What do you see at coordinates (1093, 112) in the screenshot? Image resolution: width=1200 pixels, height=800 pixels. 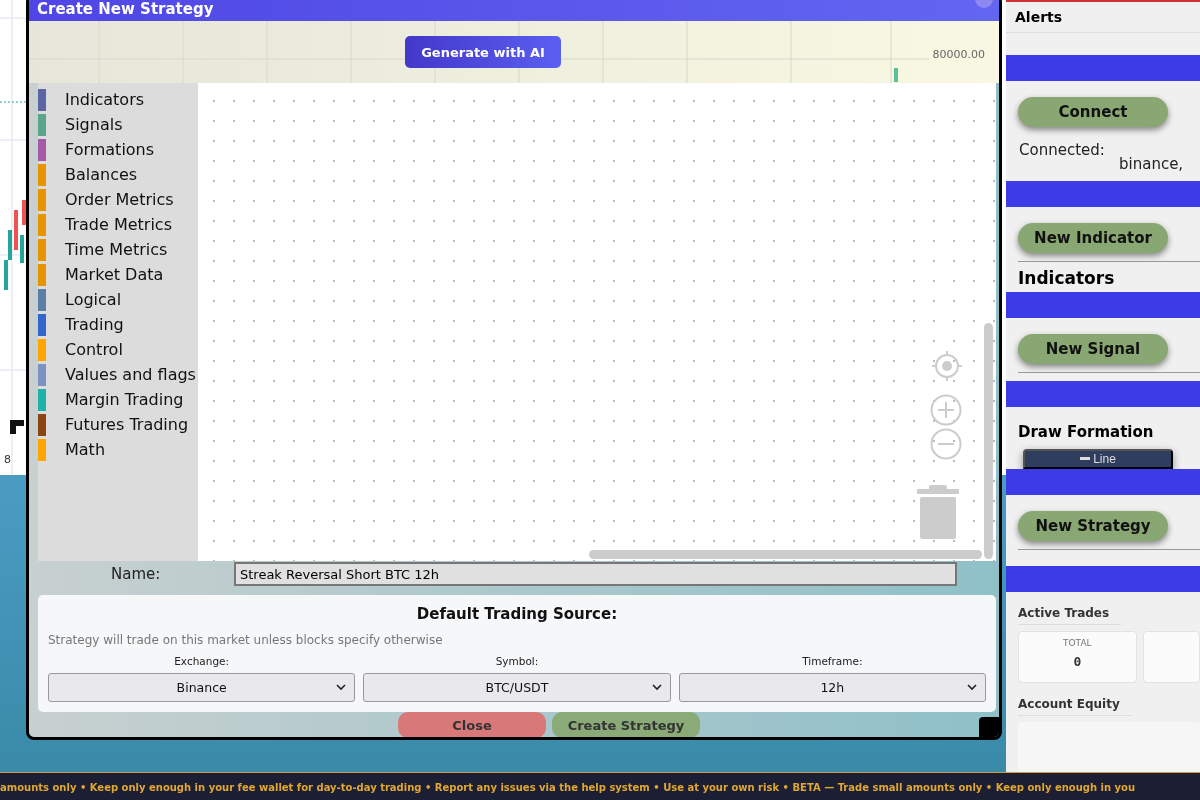 I see `connect-button: Connect` at bounding box center [1093, 112].